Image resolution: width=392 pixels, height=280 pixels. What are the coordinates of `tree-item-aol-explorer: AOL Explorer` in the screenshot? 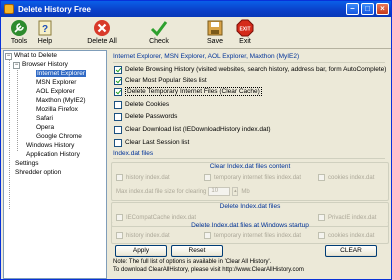 It's located at (55, 91).